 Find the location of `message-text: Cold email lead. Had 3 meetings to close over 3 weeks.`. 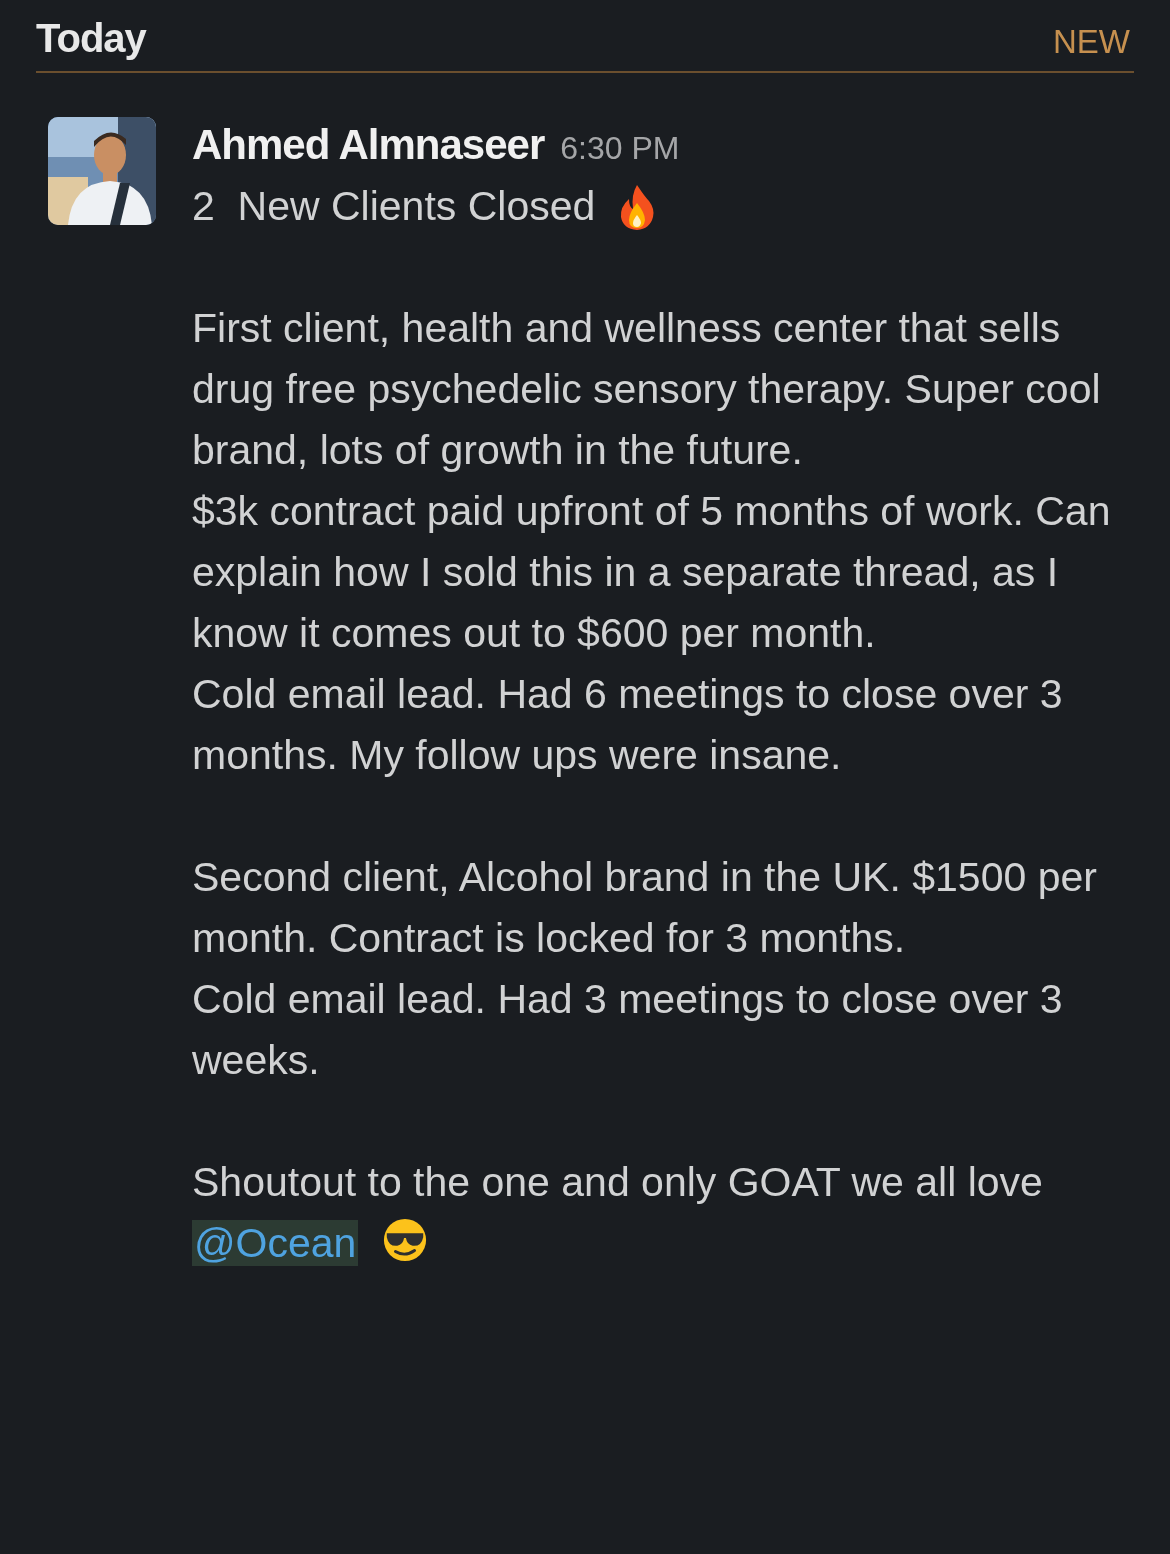

message-text: Cold email lead. Had 3 meetings to close over 3 weeks. is located at coordinates (628, 1030).